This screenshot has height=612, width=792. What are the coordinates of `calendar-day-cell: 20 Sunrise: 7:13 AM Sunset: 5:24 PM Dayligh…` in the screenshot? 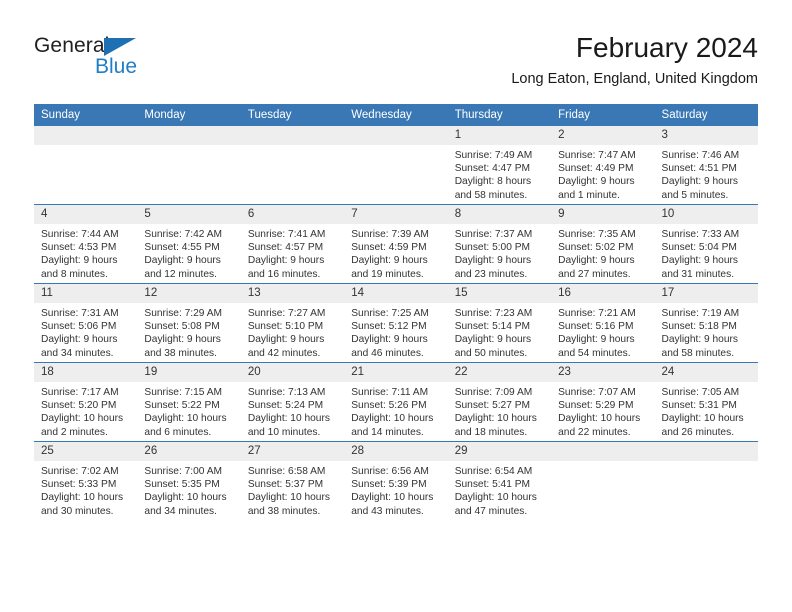 It's located at (292, 402).